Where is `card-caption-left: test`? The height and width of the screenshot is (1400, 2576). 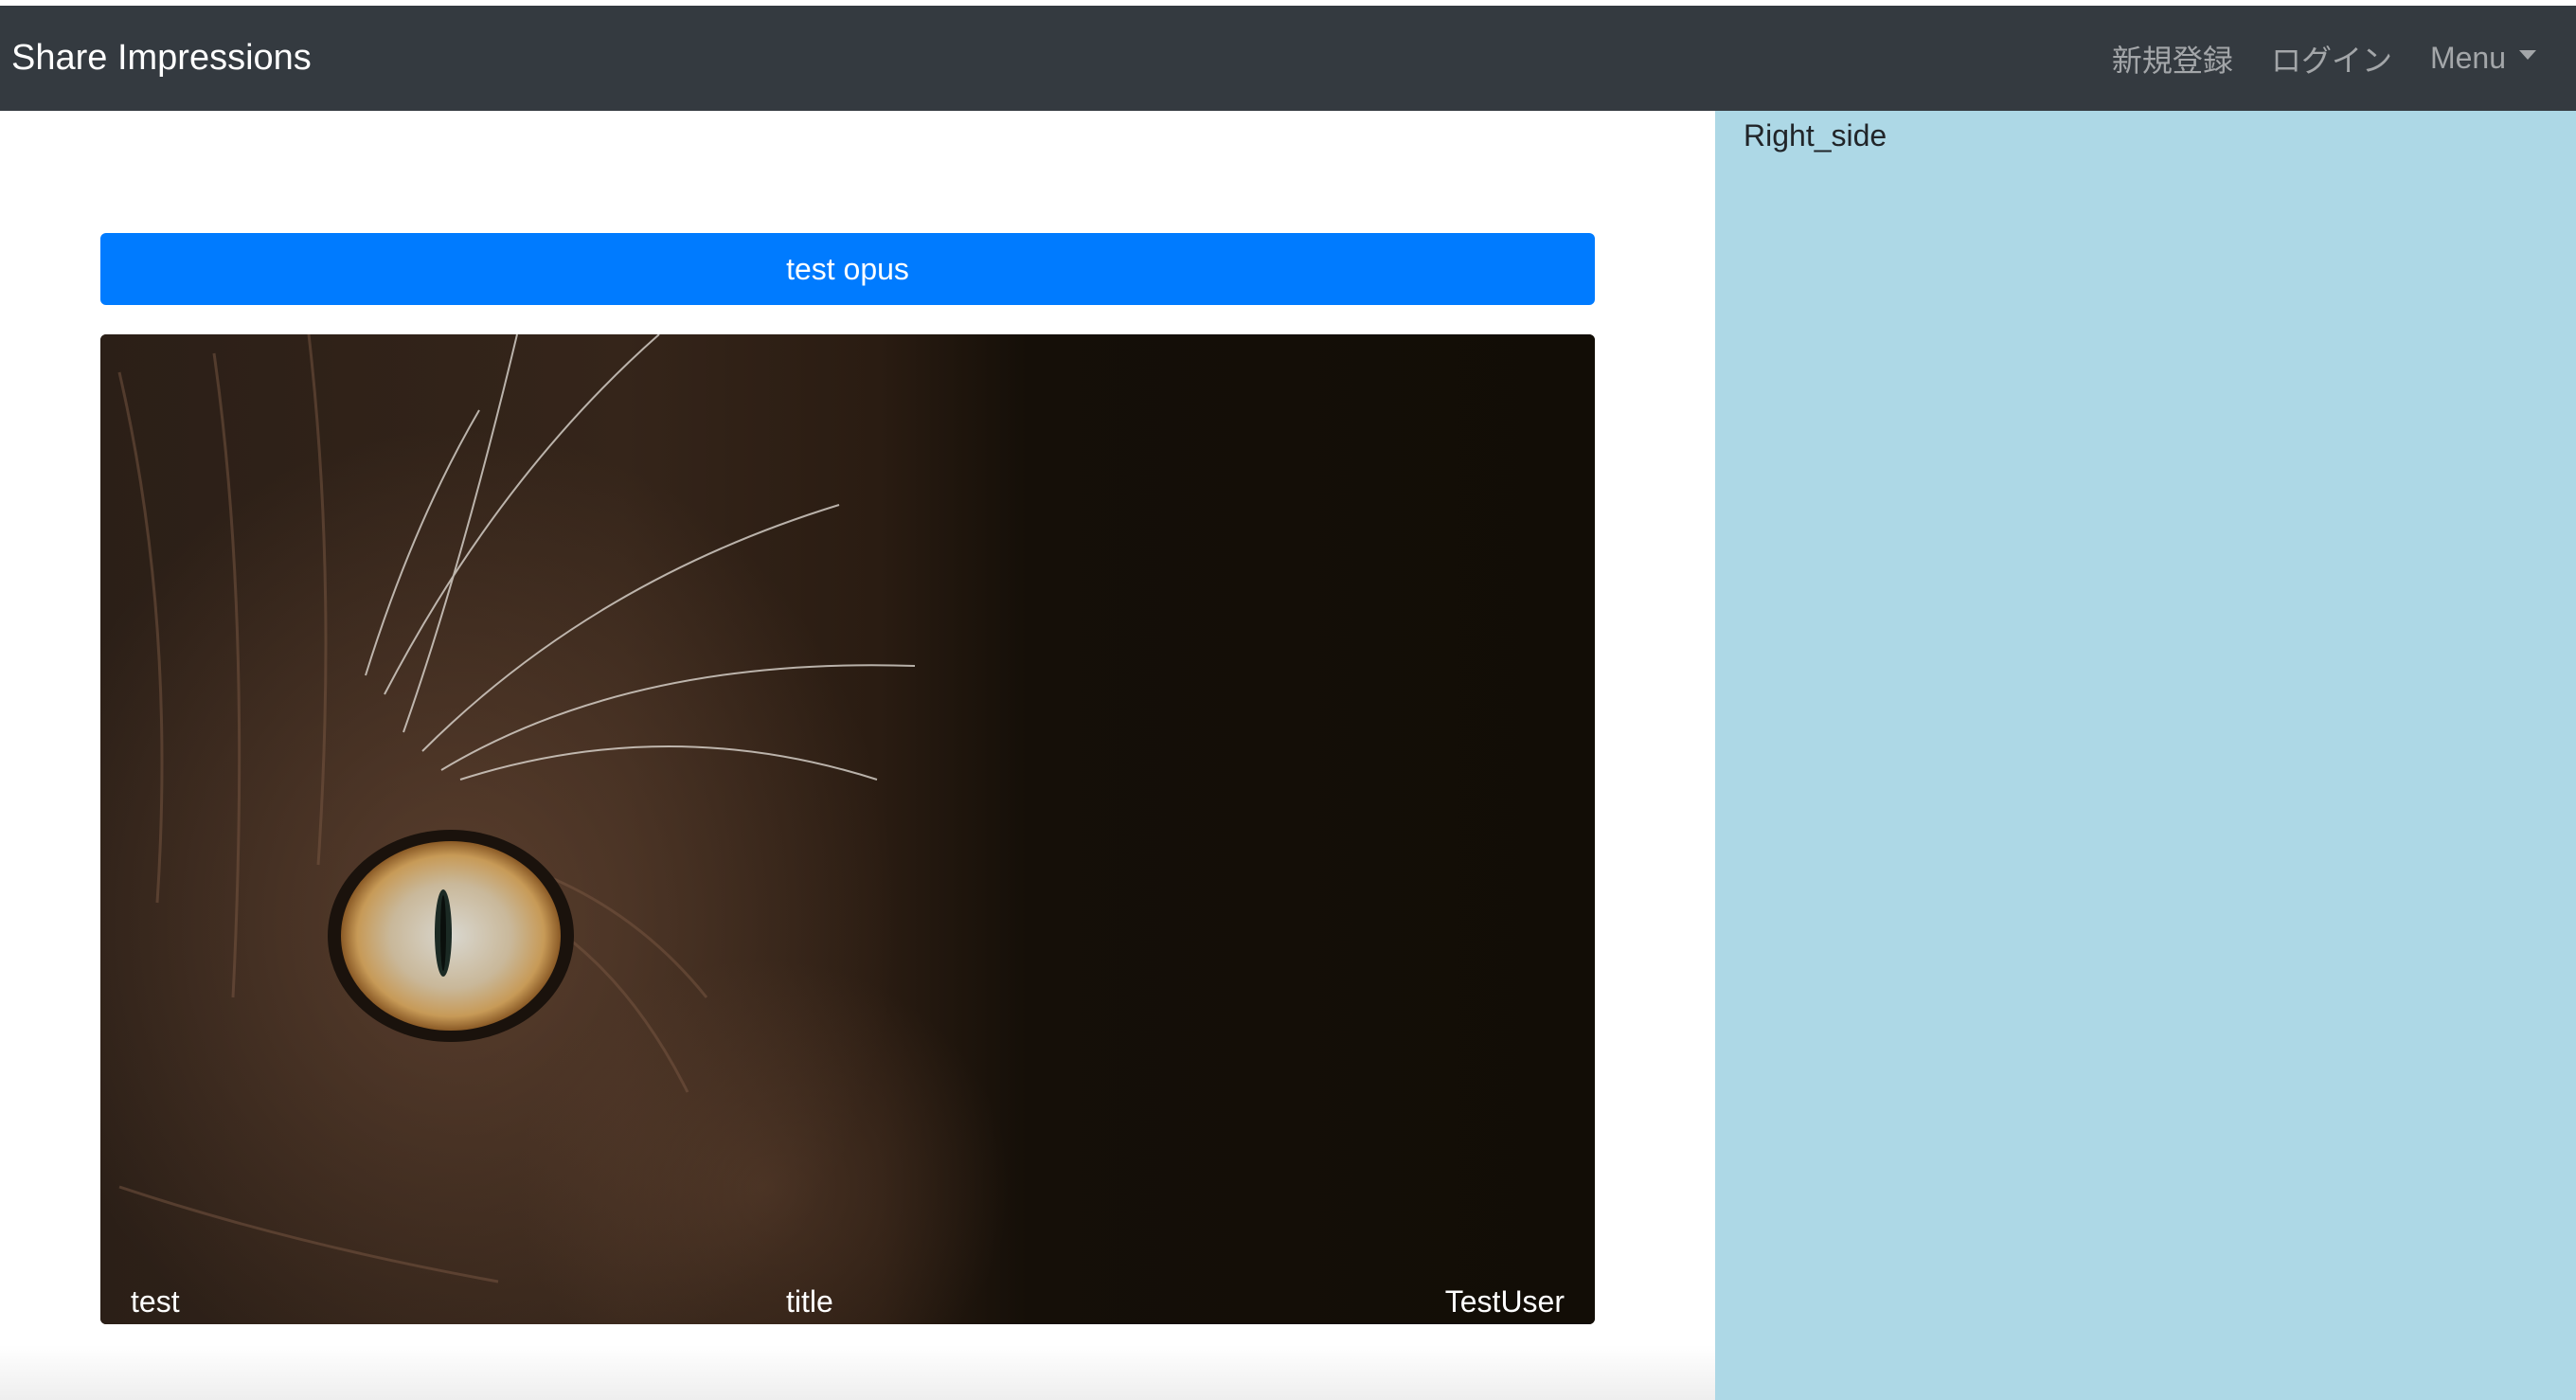
card-caption-left: test is located at coordinates (155, 1301).